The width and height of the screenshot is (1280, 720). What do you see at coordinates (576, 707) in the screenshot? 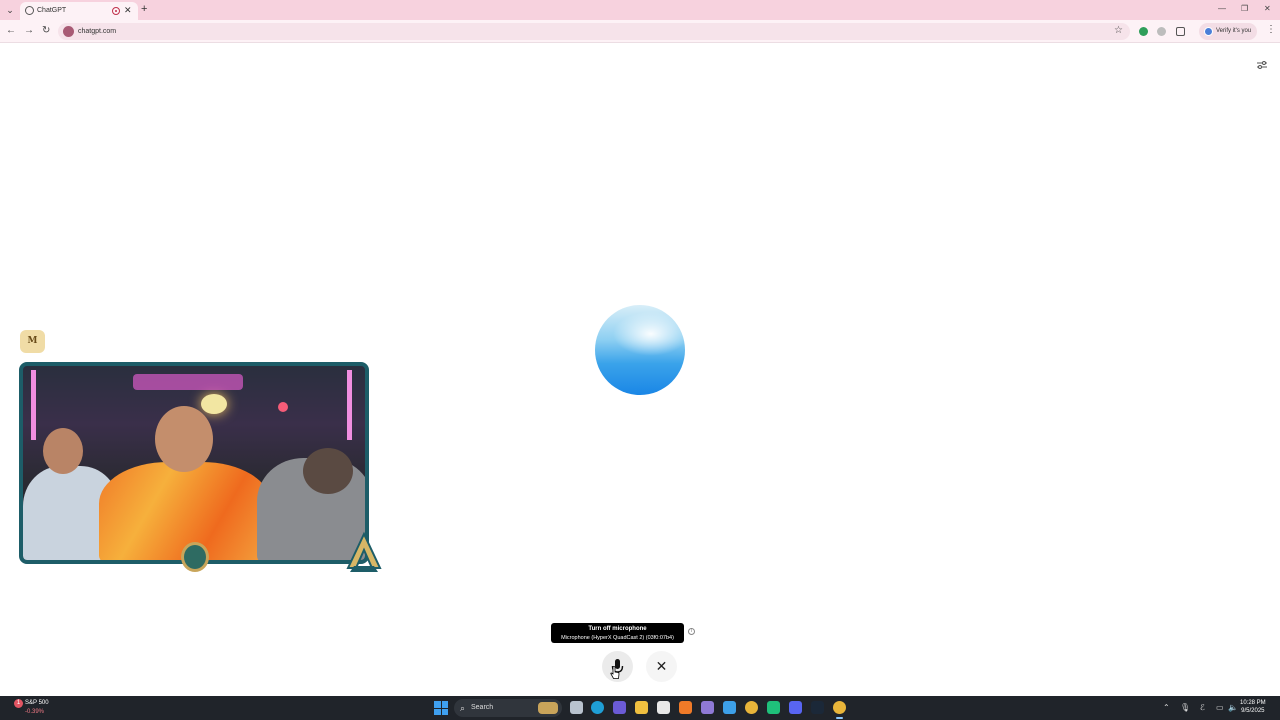
I see `task-view-icon` at bounding box center [576, 707].